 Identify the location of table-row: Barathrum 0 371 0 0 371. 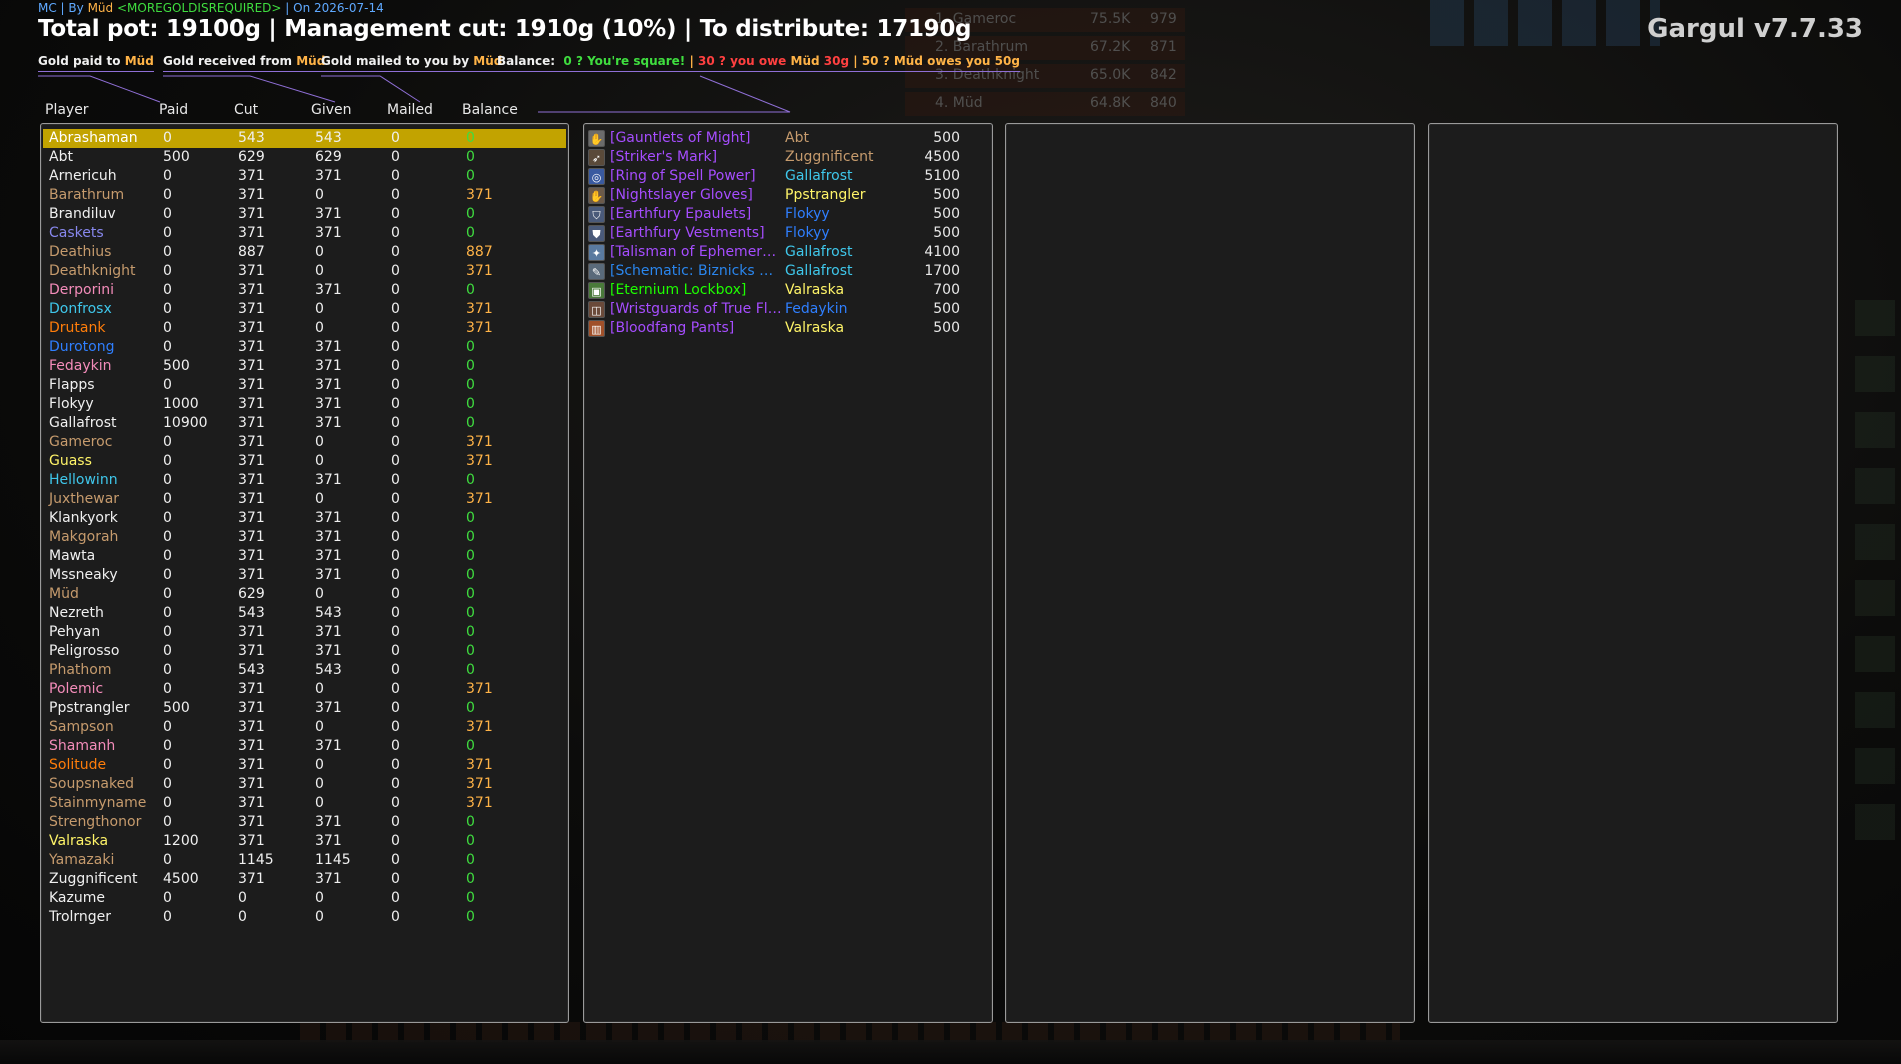
(304, 195).